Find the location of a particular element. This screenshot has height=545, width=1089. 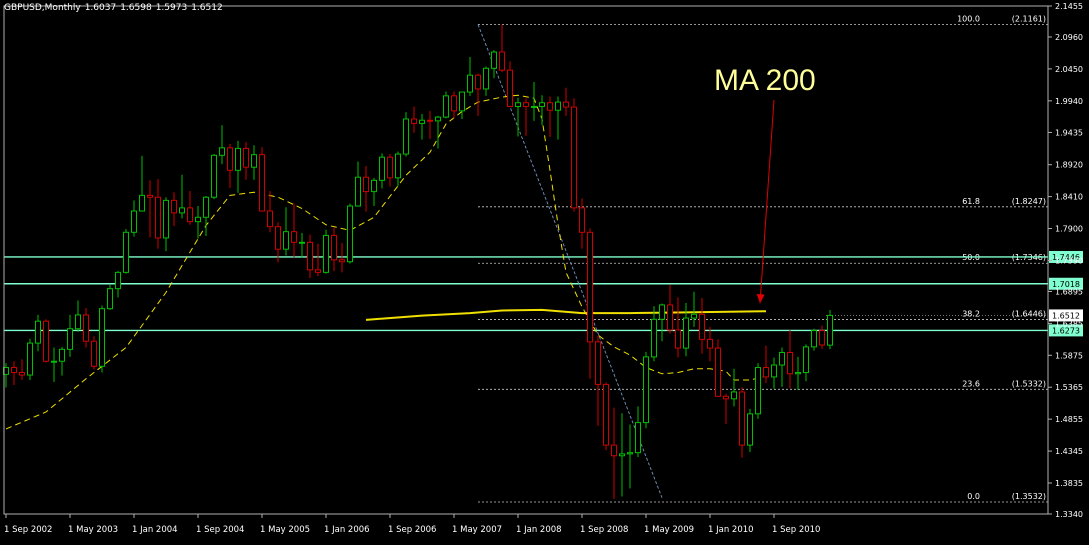

fibo-level-label: 0.0 is located at coordinates (973, 496).